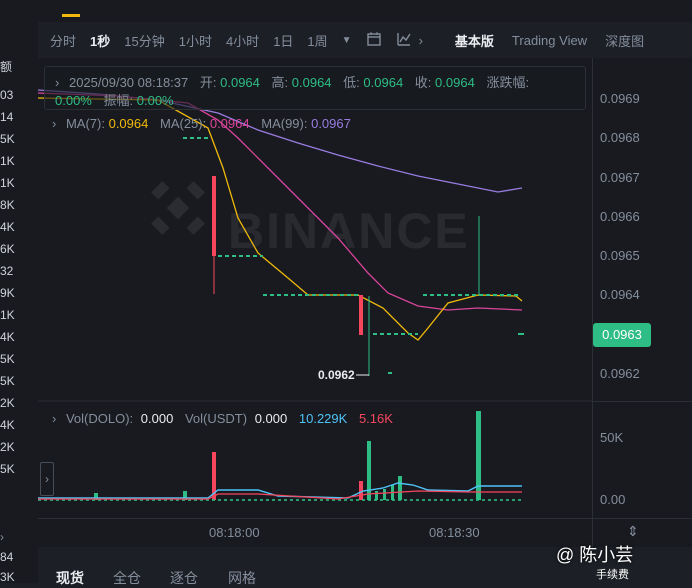 This screenshot has height=588, width=692. I want to click on binance-watermark, so click(178, 208).